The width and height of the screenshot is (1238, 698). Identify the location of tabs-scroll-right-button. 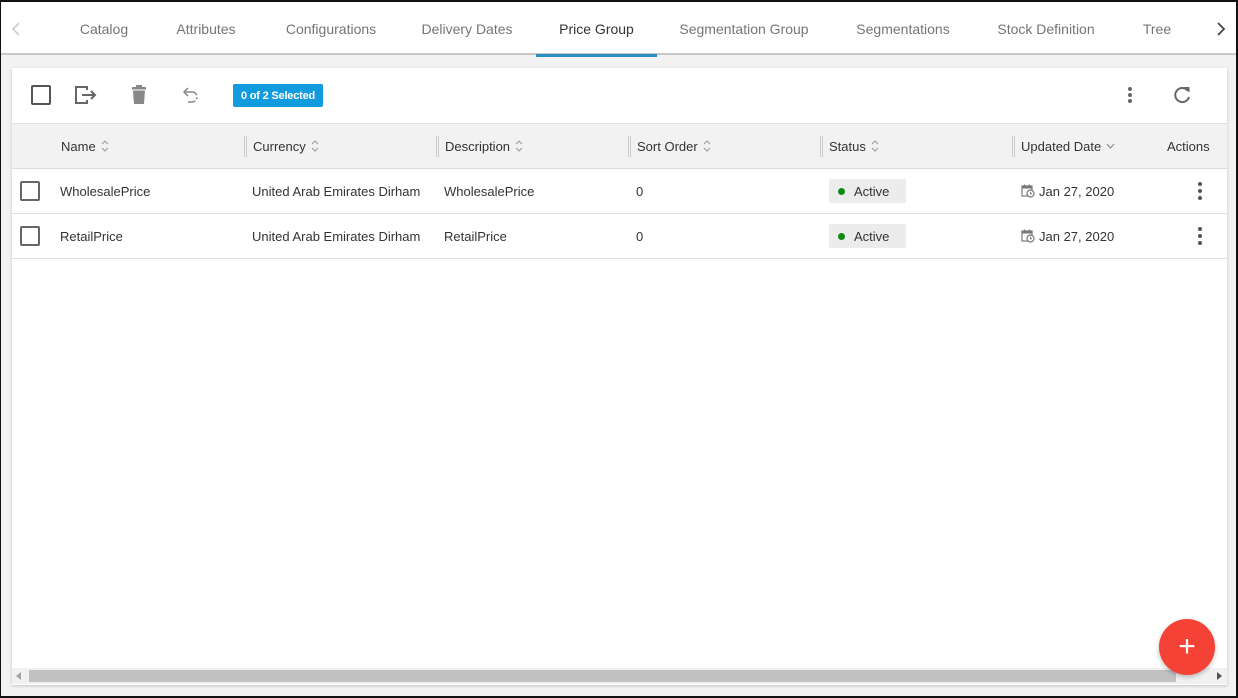
(1221, 28).